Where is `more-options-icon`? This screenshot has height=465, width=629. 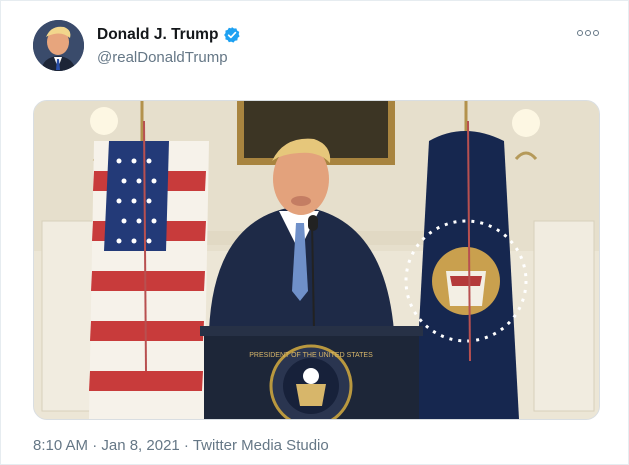
more-options-icon is located at coordinates (588, 33).